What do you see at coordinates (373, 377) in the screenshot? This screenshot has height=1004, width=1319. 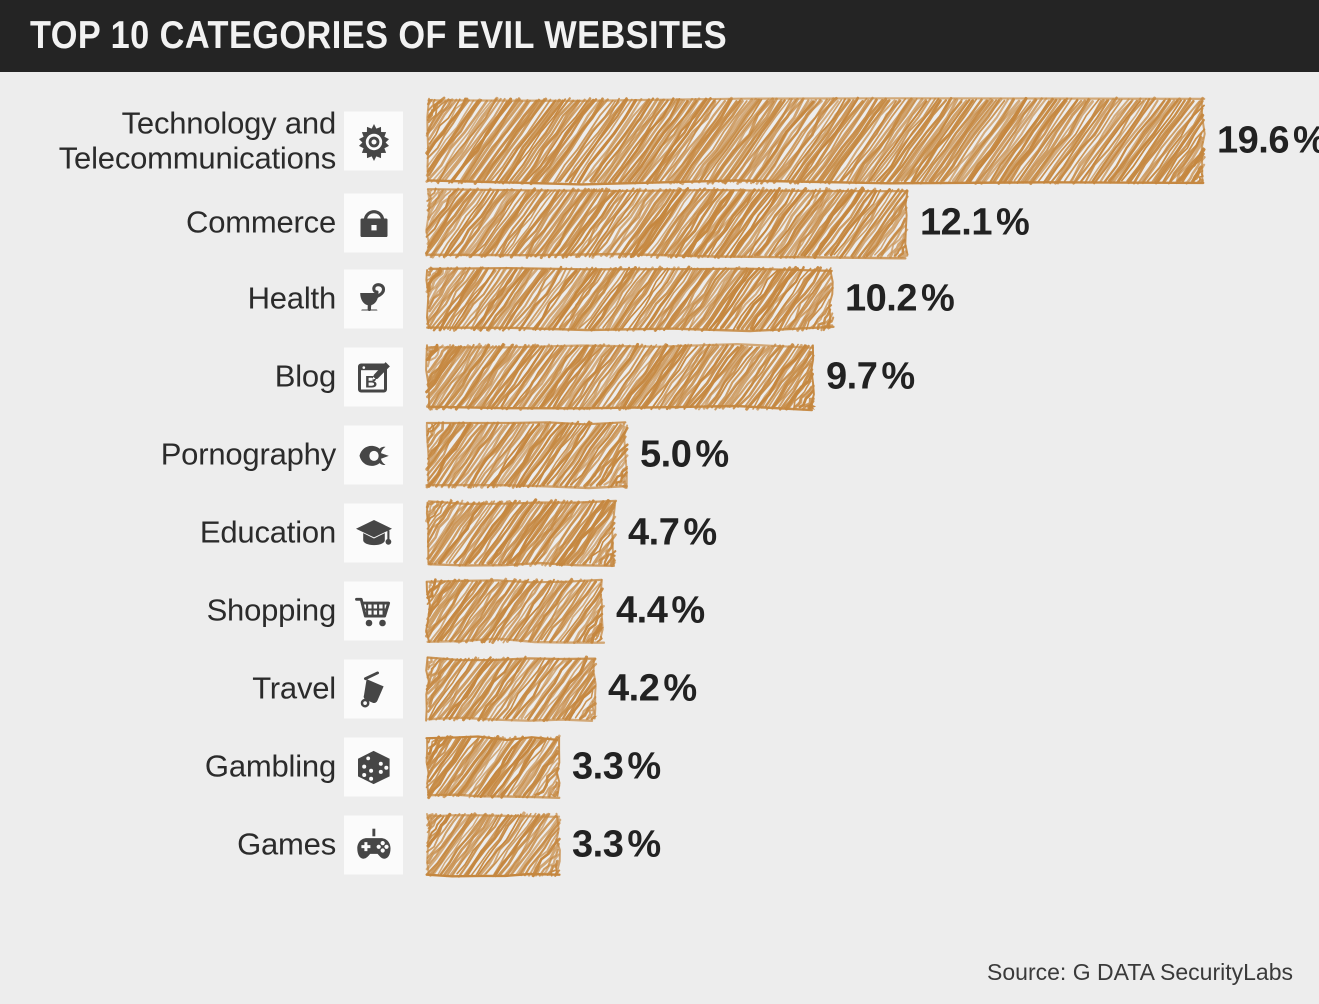 I see `blog-pencil-icon: B` at bounding box center [373, 377].